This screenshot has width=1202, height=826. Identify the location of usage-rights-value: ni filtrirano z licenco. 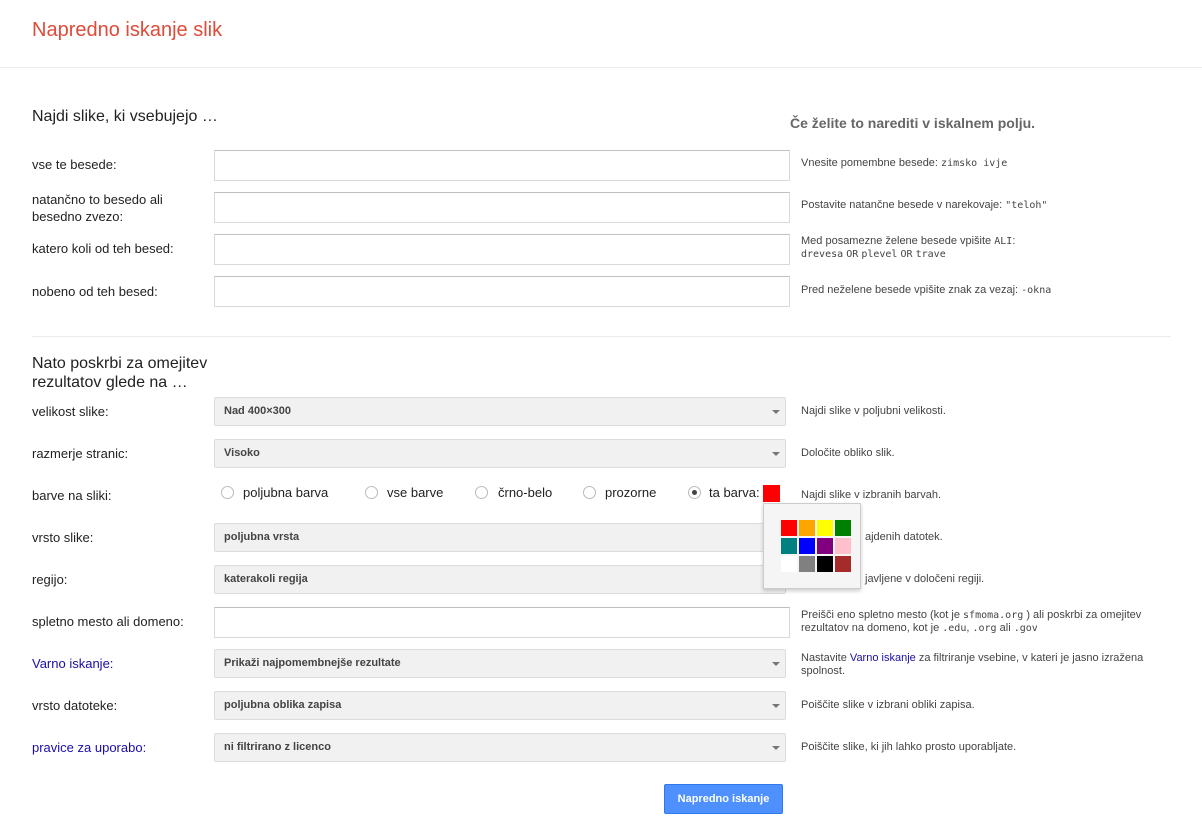
(277, 747).